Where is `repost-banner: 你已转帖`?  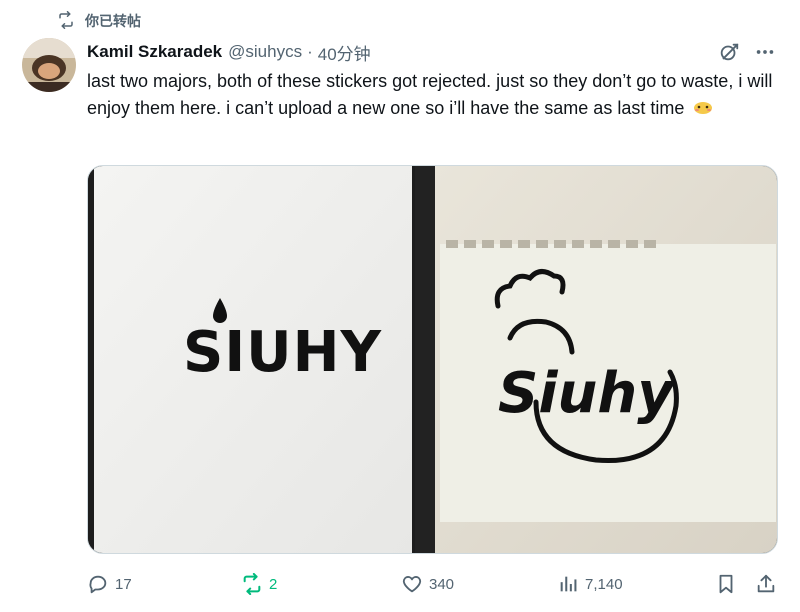
repost-banner: 你已转帖 is located at coordinates (99, 21).